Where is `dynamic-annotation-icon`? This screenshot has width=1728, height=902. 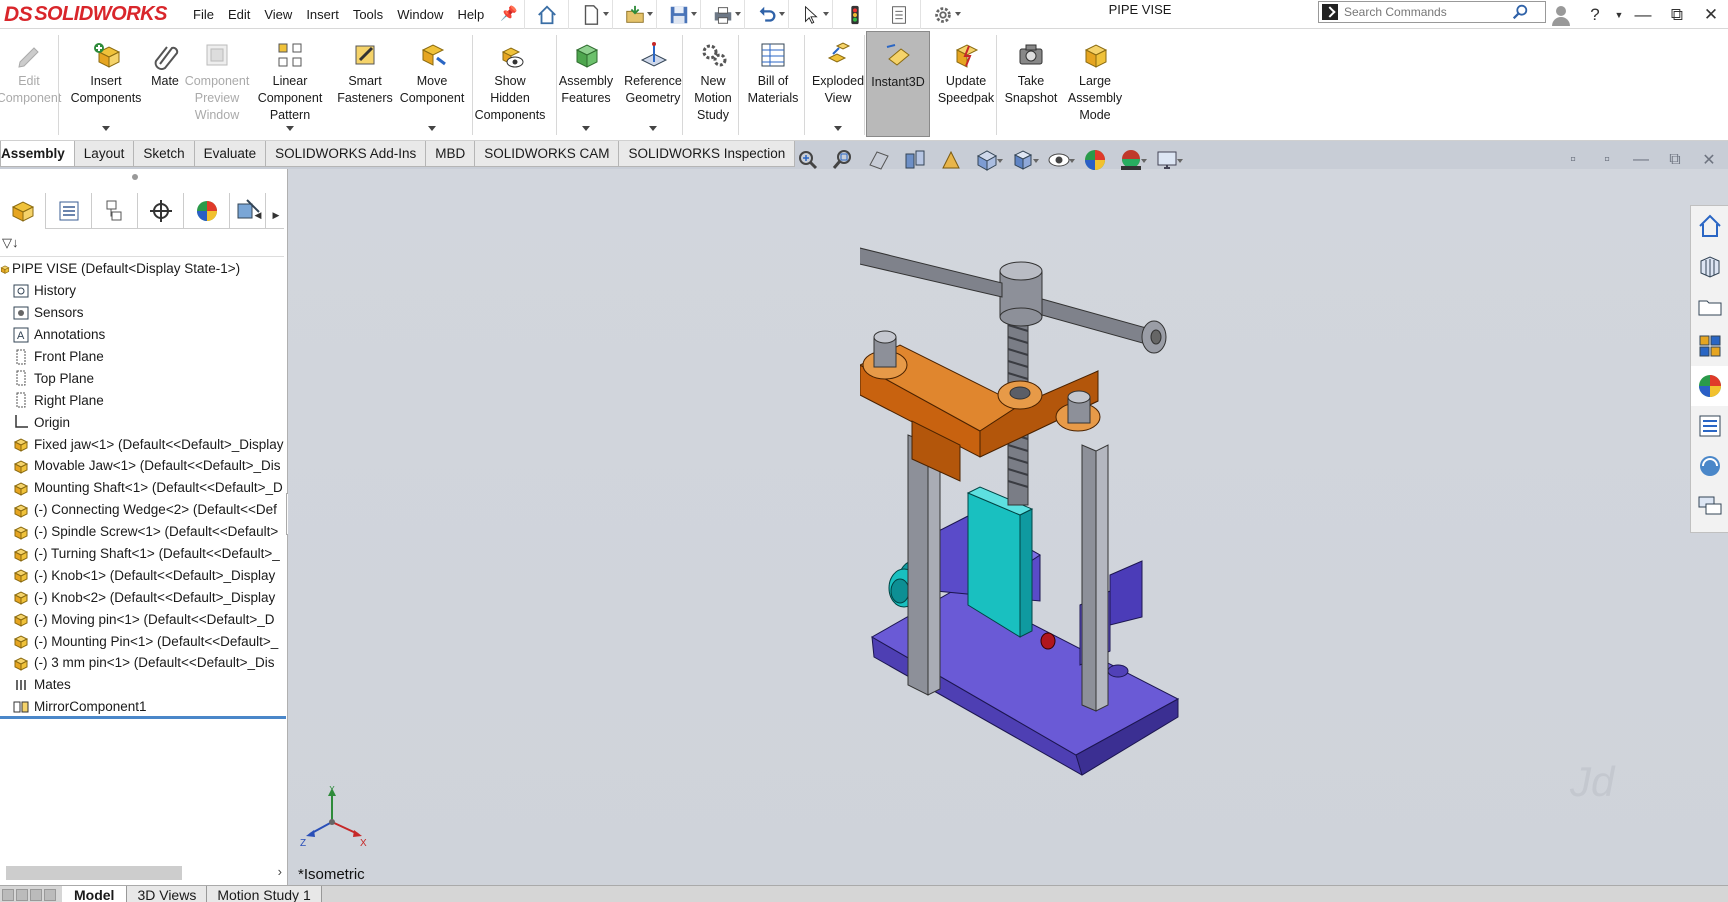 dynamic-annotation-icon is located at coordinates (951, 160).